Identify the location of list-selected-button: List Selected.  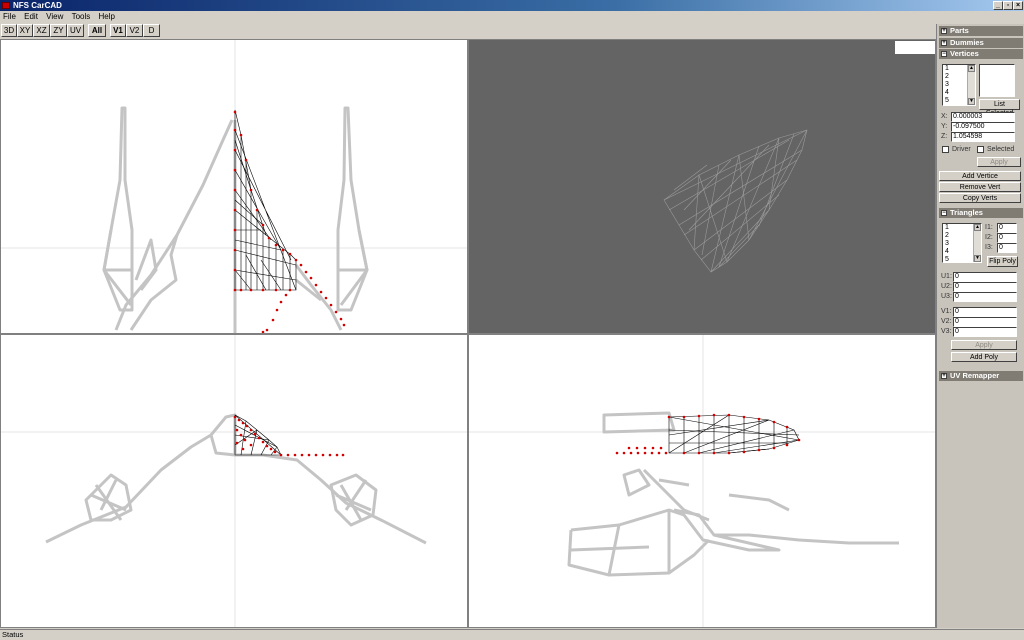
(999, 108).